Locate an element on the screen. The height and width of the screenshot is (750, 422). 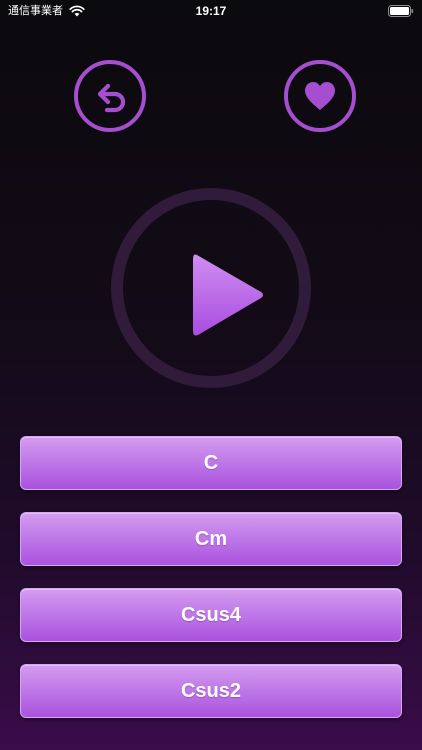
status-time: 19:17 is located at coordinates (211, 11).